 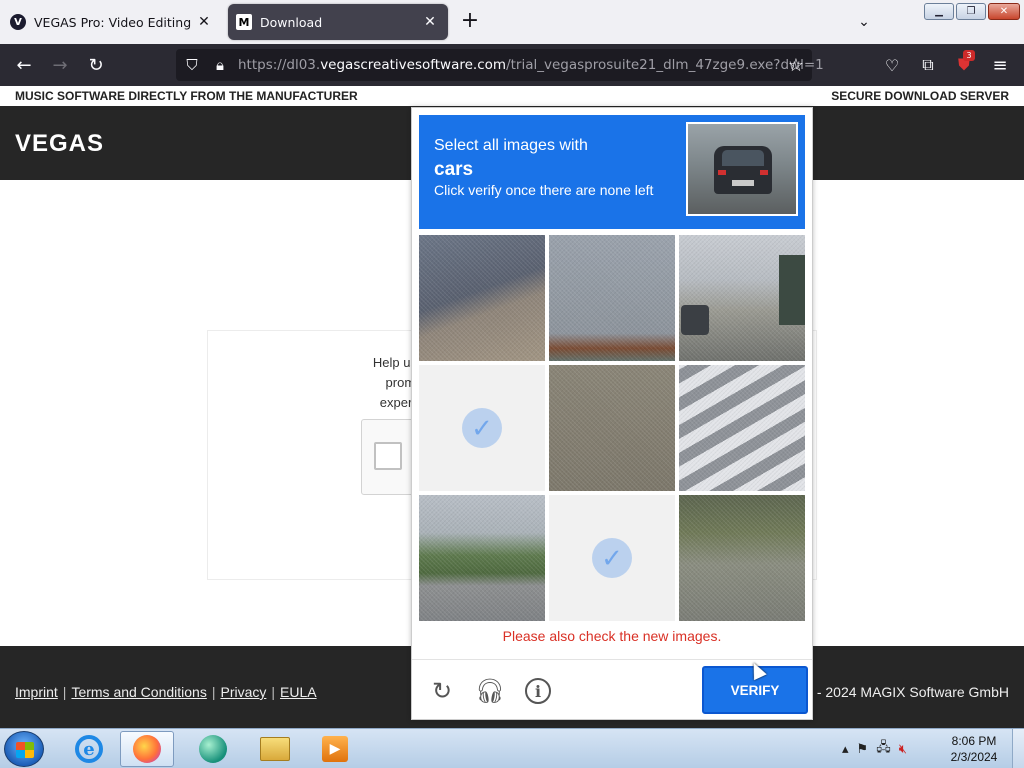 I want to click on pocket-icon: ♡, so click(x=892, y=65).